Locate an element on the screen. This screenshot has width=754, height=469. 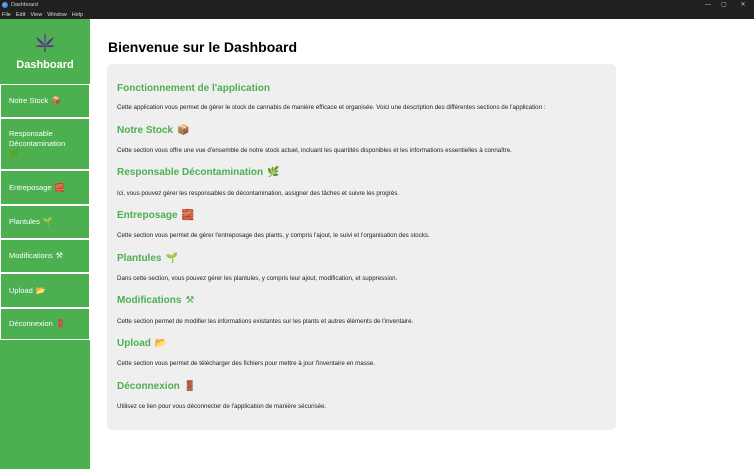
section-title-plantules: Plantules 🌱 is located at coordinates (147, 258).